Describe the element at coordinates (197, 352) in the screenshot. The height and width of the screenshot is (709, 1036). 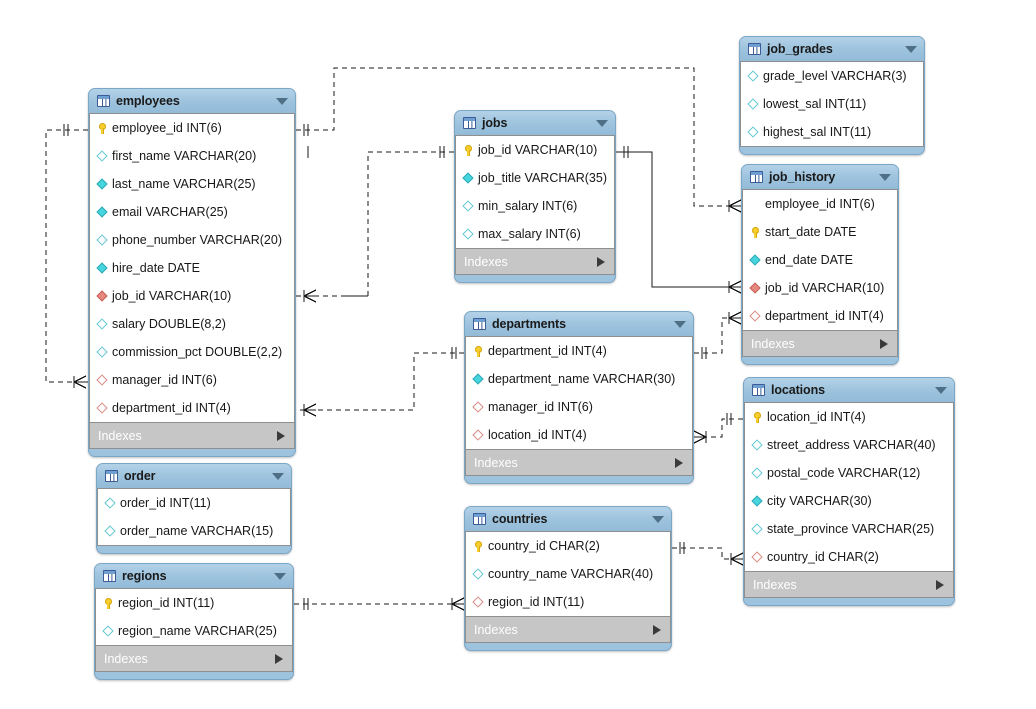
I see `column-label: commission_pct DOUBLE(2,2)` at that location.